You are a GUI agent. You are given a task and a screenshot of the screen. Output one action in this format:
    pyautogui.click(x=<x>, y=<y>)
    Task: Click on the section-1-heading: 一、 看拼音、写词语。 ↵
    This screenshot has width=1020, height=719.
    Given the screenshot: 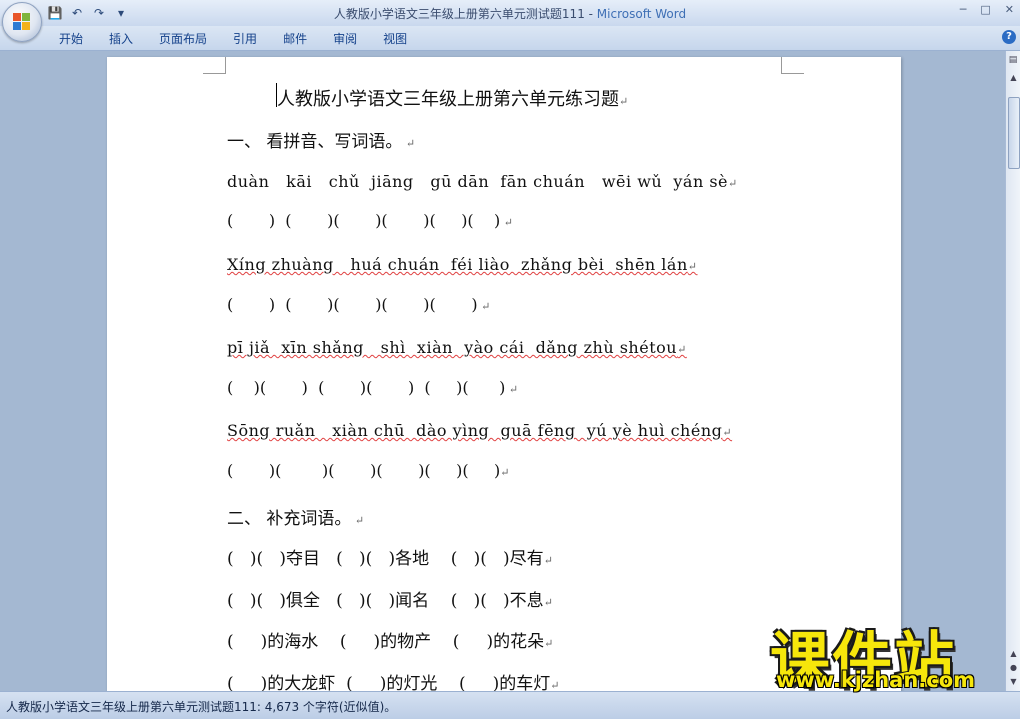 What is the action you would take?
    pyautogui.click(x=321, y=142)
    